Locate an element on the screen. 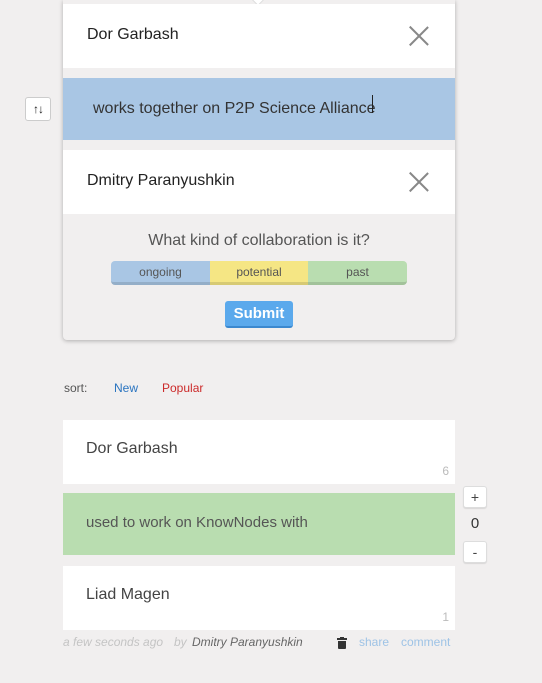 The image size is (542, 683). relation-input is located at coordinates (259, 109).